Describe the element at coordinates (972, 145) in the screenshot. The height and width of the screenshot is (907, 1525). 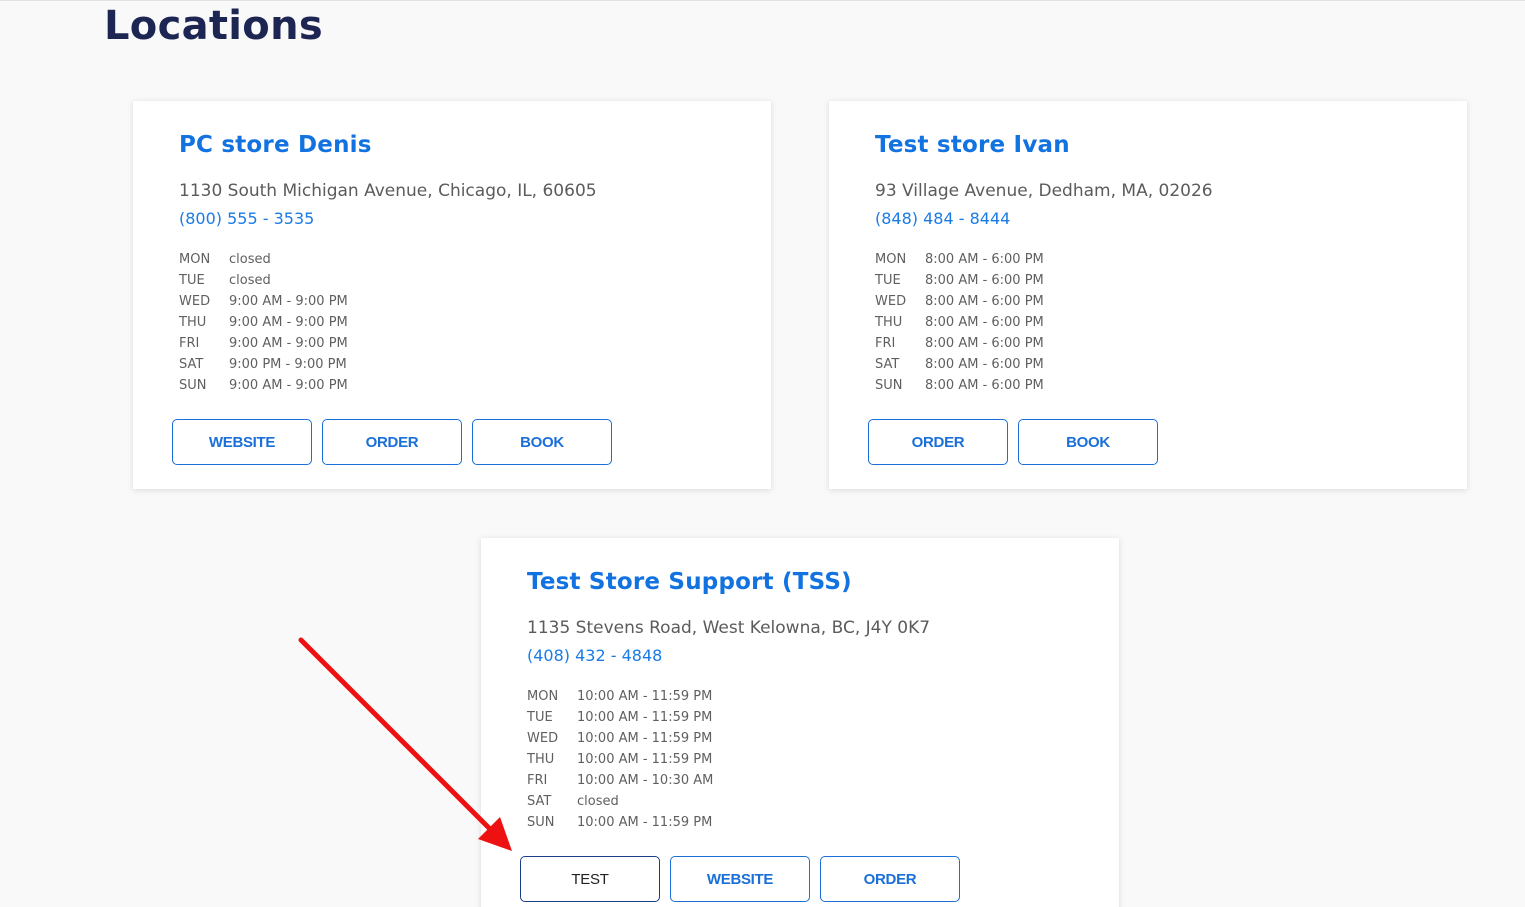
I see `store-name: Test store Ivan` at that location.